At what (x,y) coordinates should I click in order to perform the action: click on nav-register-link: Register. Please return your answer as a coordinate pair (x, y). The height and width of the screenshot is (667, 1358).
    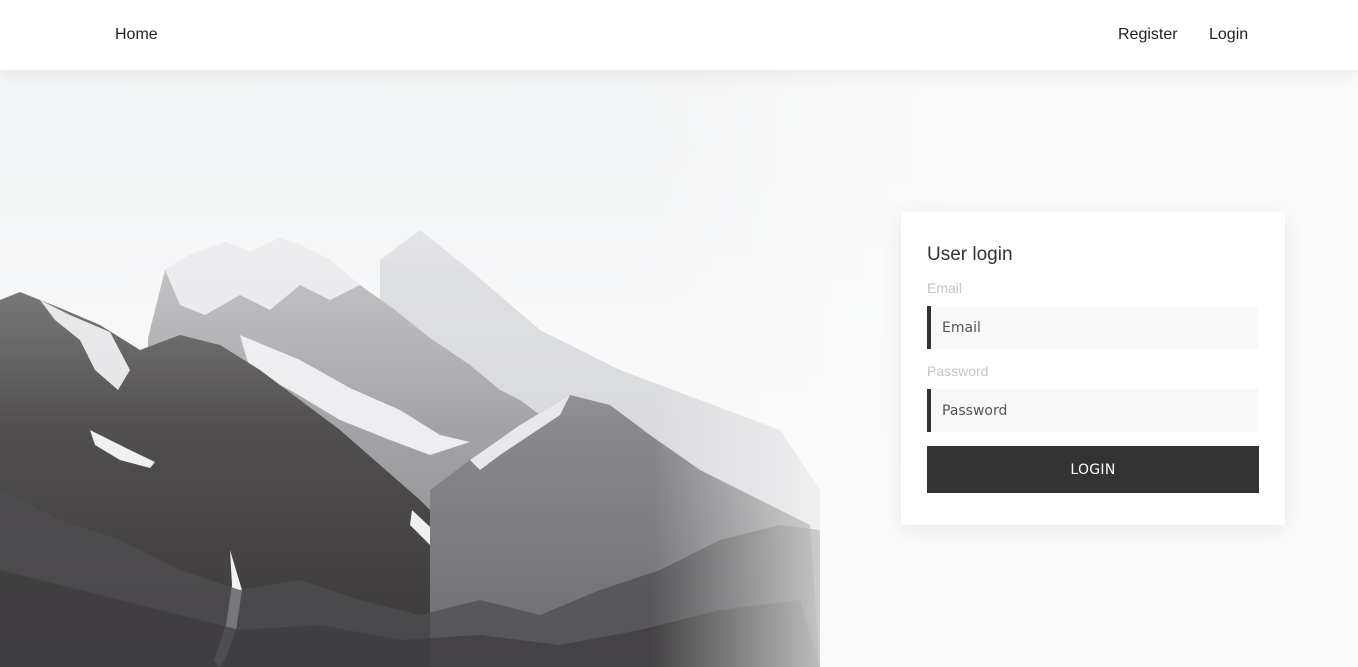
    Looking at the image, I should click on (1148, 35).